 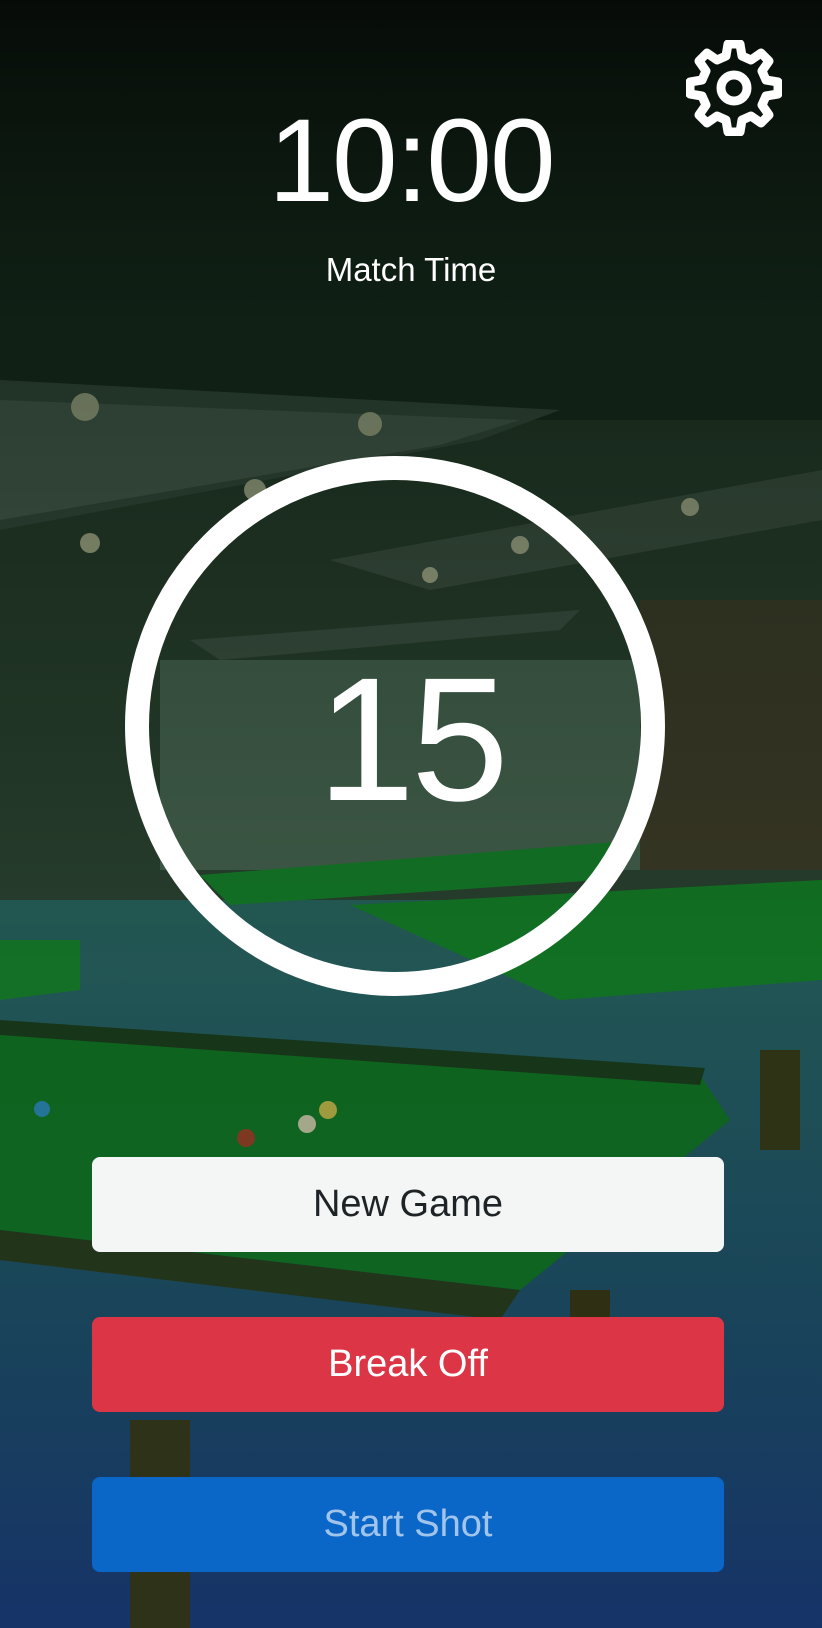 I want to click on start-shot-button: Start Shot, so click(x=408, y=1524).